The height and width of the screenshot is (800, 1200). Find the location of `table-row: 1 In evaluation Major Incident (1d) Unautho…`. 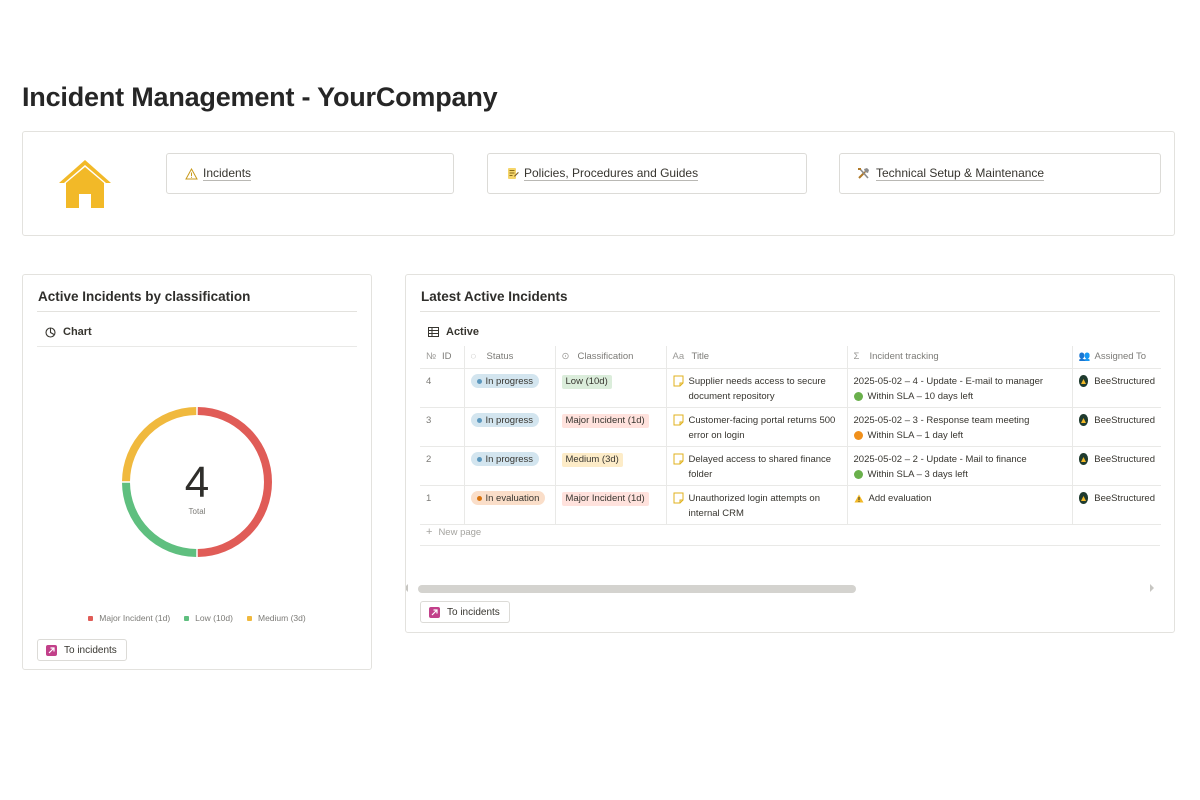

table-row: 1 In evaluation Major Incident (1d) Unautho… is located at coordinates (790, 505).